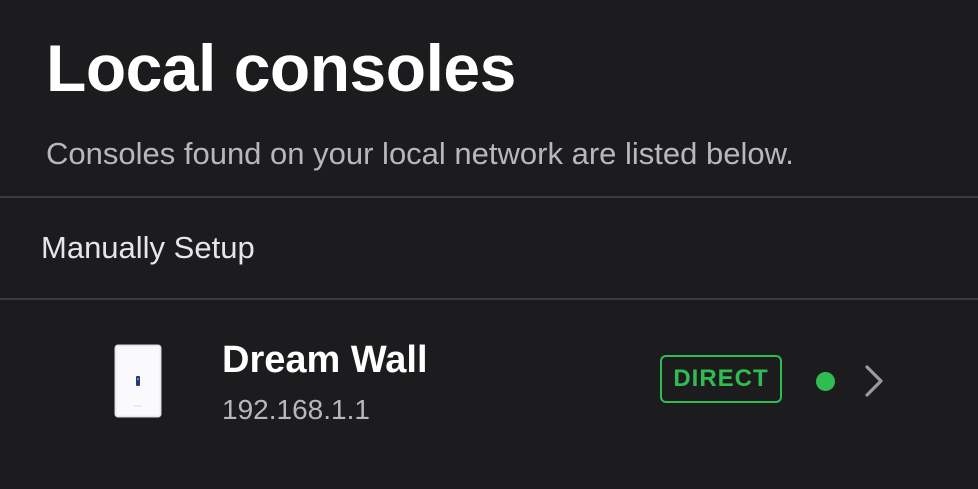 The width and height of the screenshot is (978, 489). Describe the element at coordinates (148, 247) in the screenshot. I see `manually-setup-label: Manually Setup` at that location.